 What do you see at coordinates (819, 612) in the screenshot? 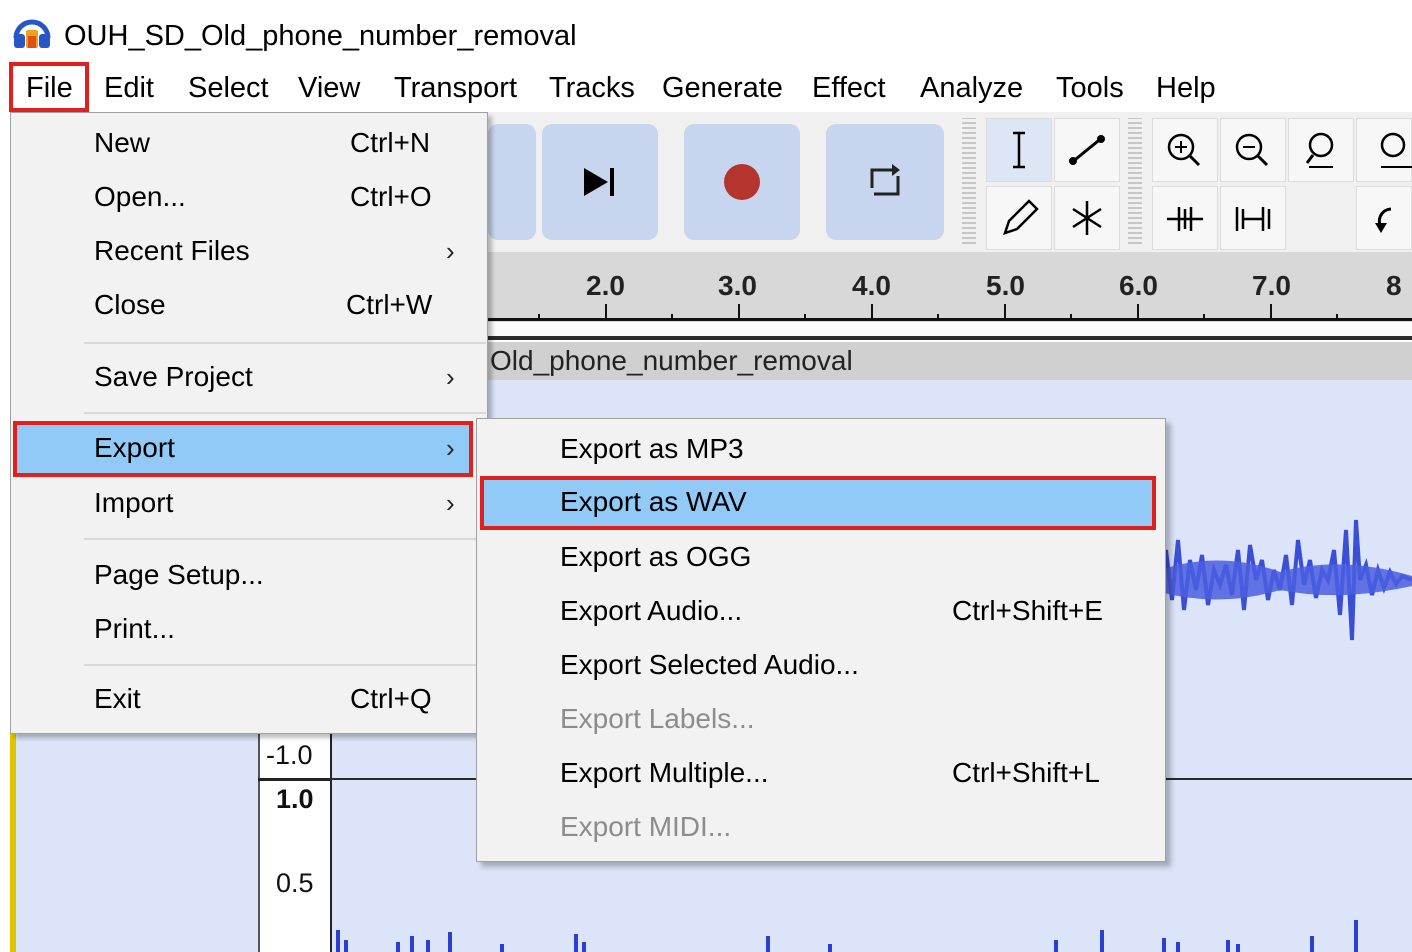
I see `menu-item-export-audio: Export Audio... Ctrl+Shift+E` at bounding box center [819, 612].